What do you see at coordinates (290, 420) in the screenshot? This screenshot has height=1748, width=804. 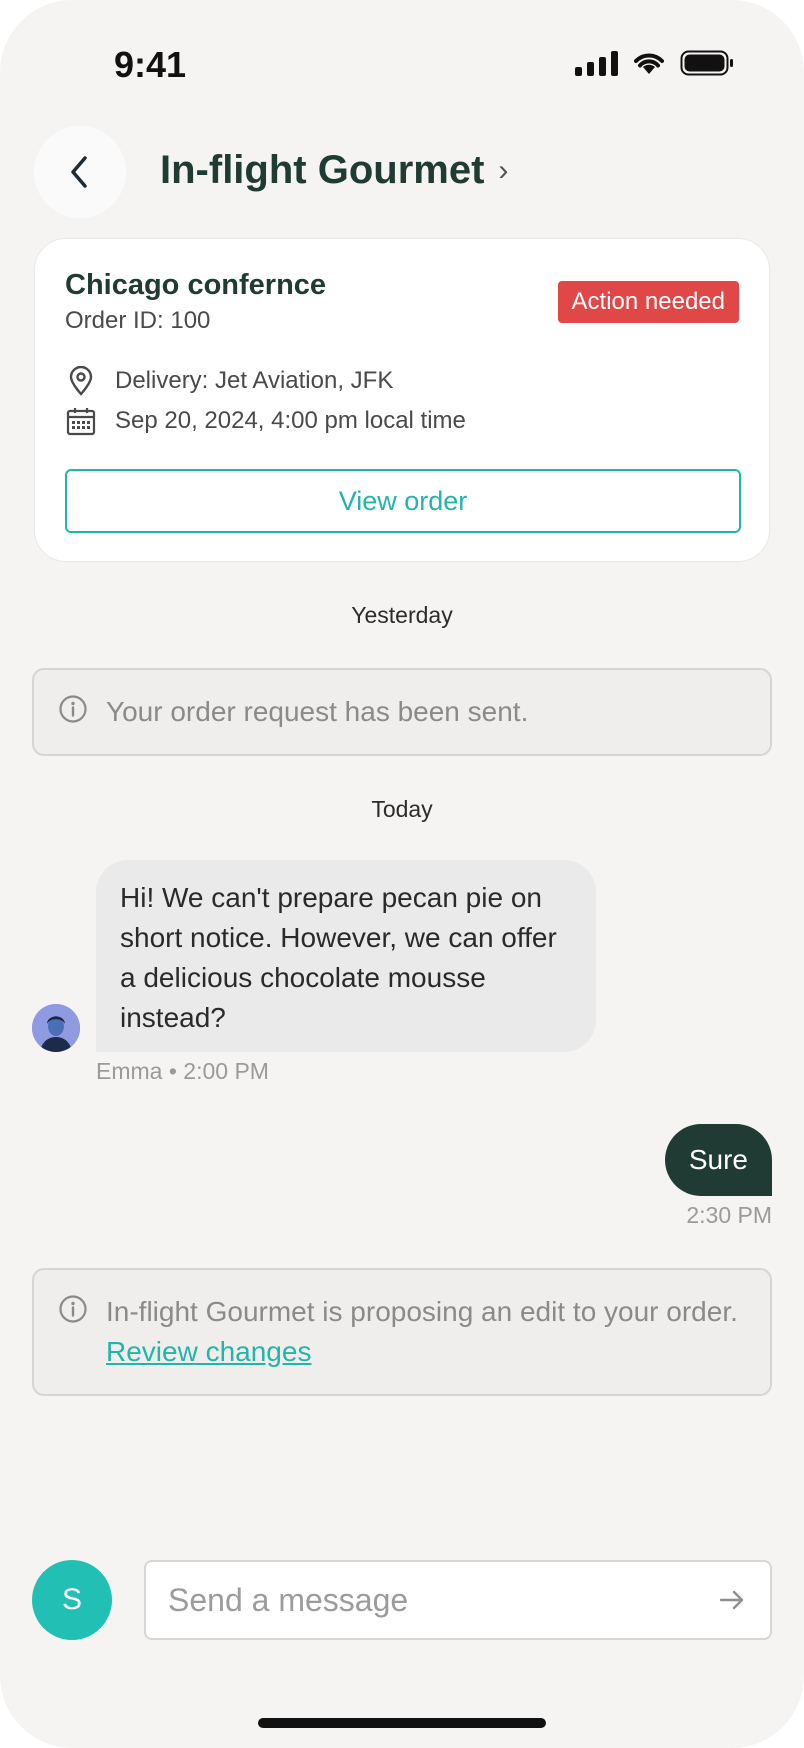 I see `delivery-datetime: Sep 20, 2024, 4:00 pm local time` at bounding box center [290, 420].